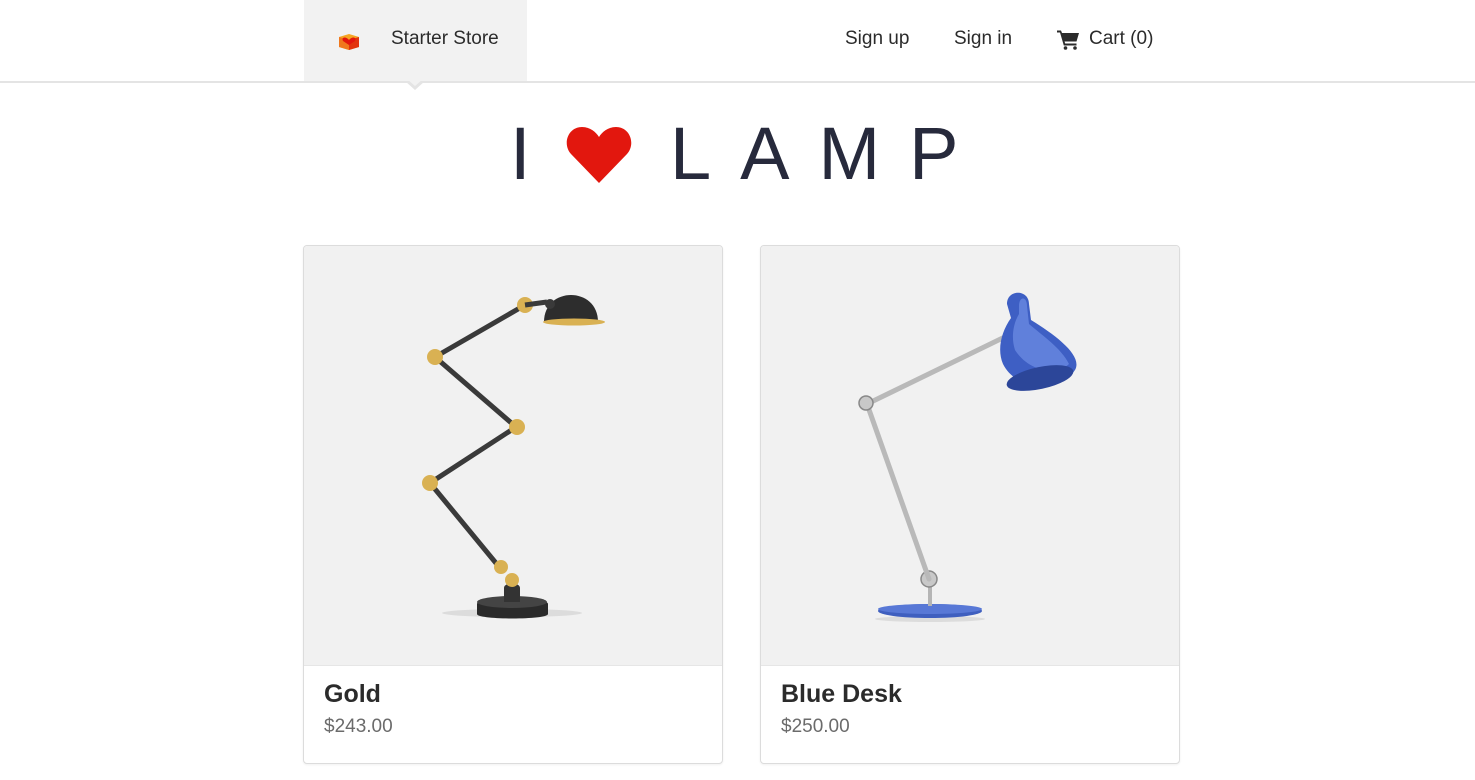 This screenshot has height=780, width=1475. Describe the element at coordinates (415, 84) in the screenshot. I see `brand-active-indicator` at that location.